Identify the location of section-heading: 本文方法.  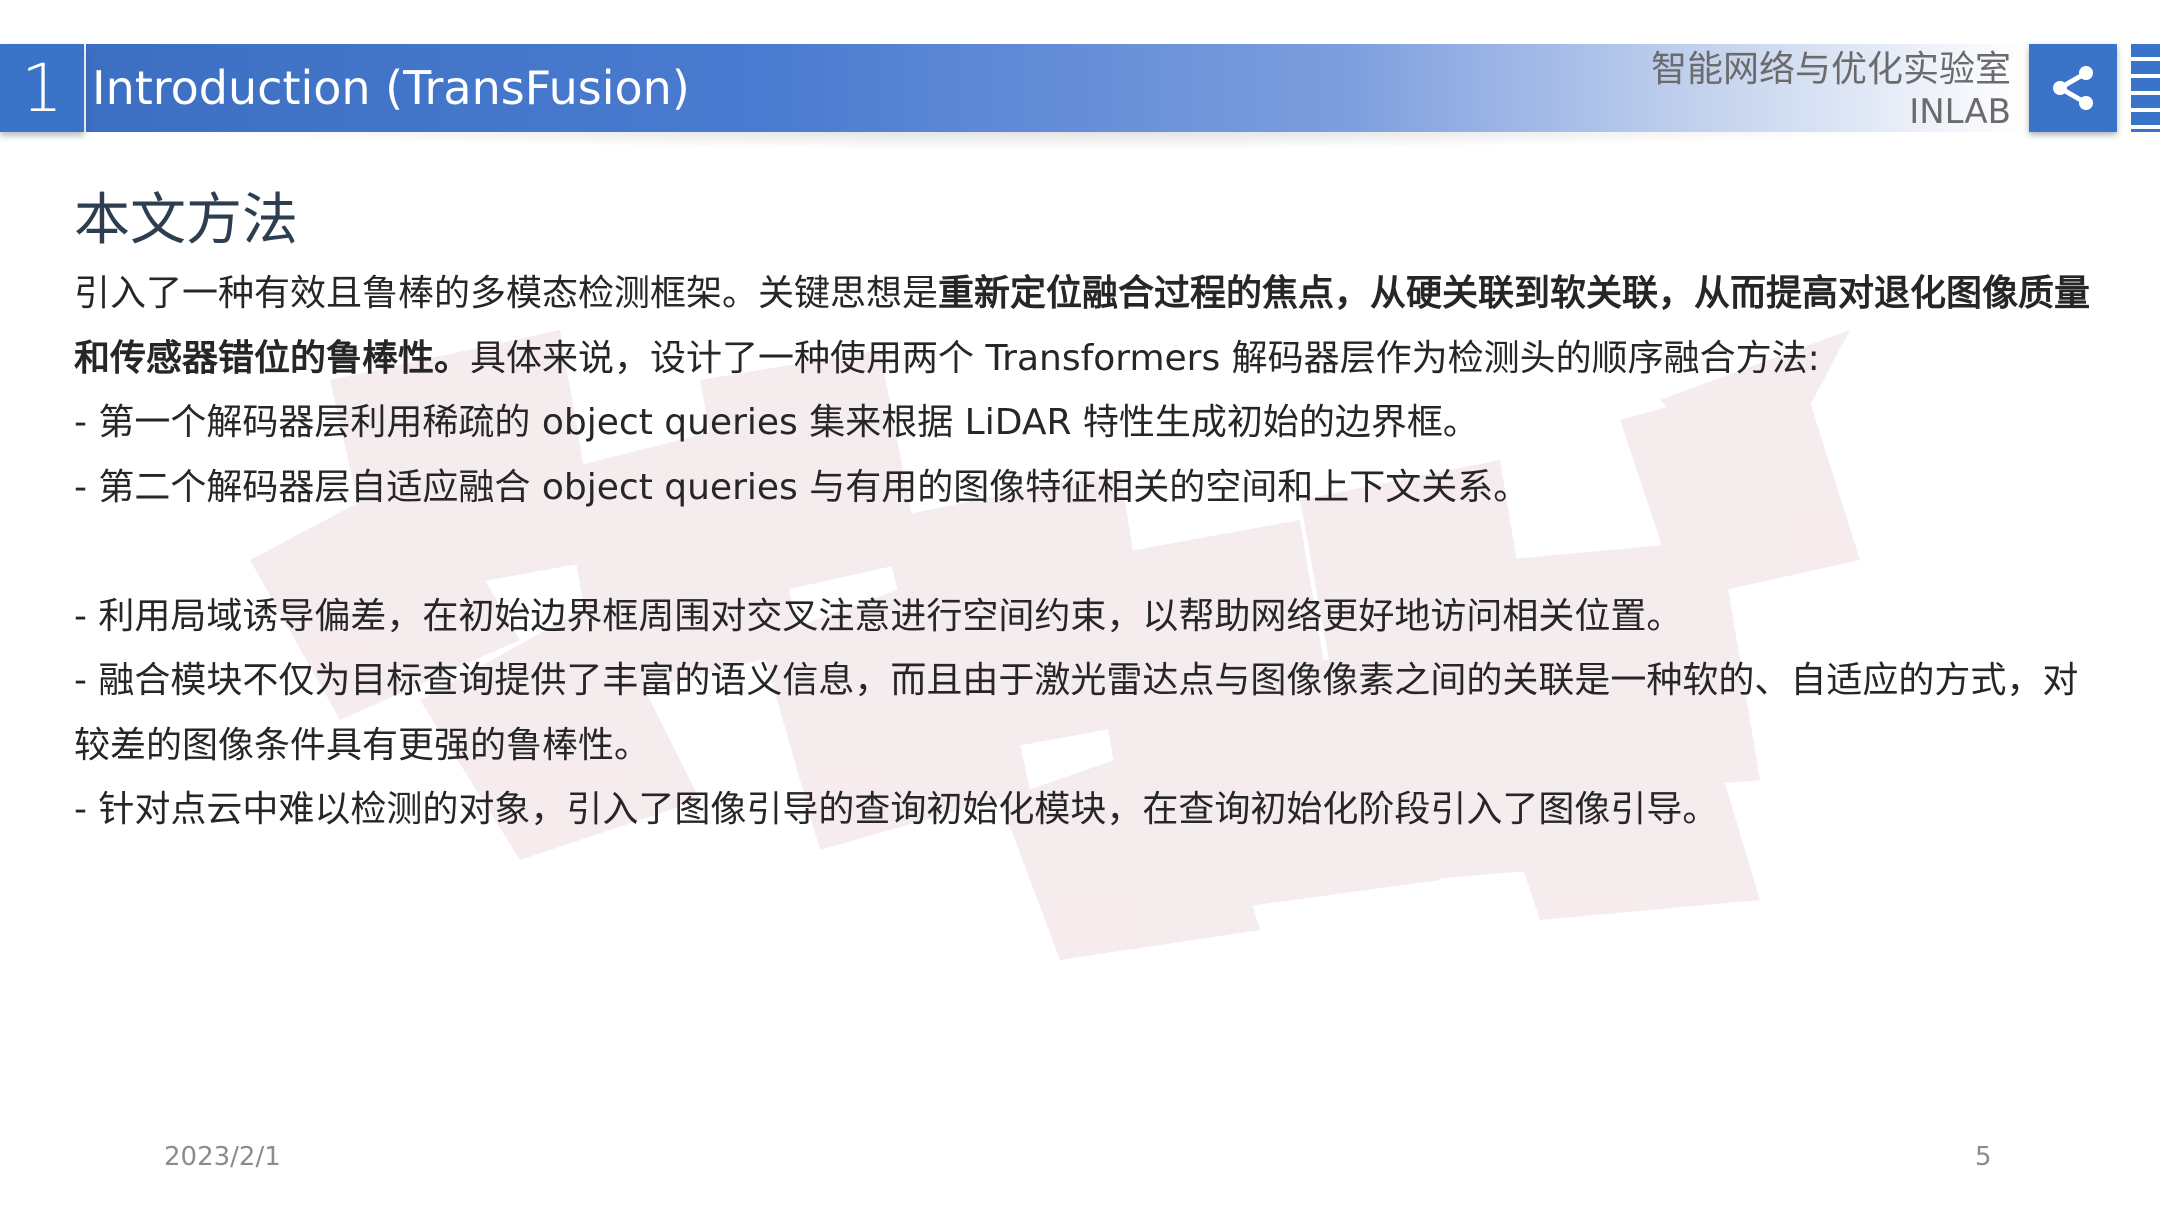
(186, 220).